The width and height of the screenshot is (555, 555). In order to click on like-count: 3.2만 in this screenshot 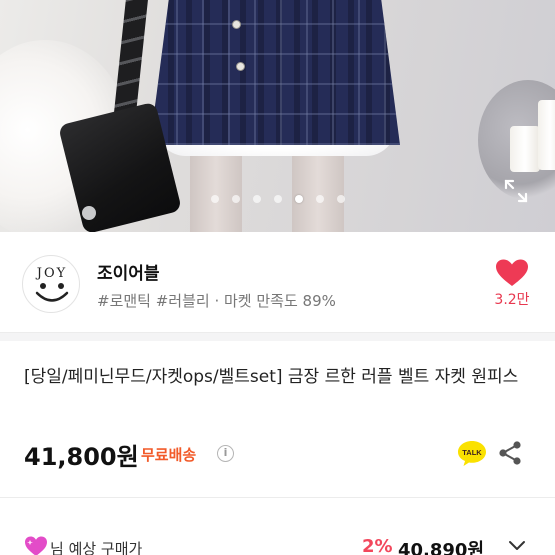, I will do `click(512, 300)`.